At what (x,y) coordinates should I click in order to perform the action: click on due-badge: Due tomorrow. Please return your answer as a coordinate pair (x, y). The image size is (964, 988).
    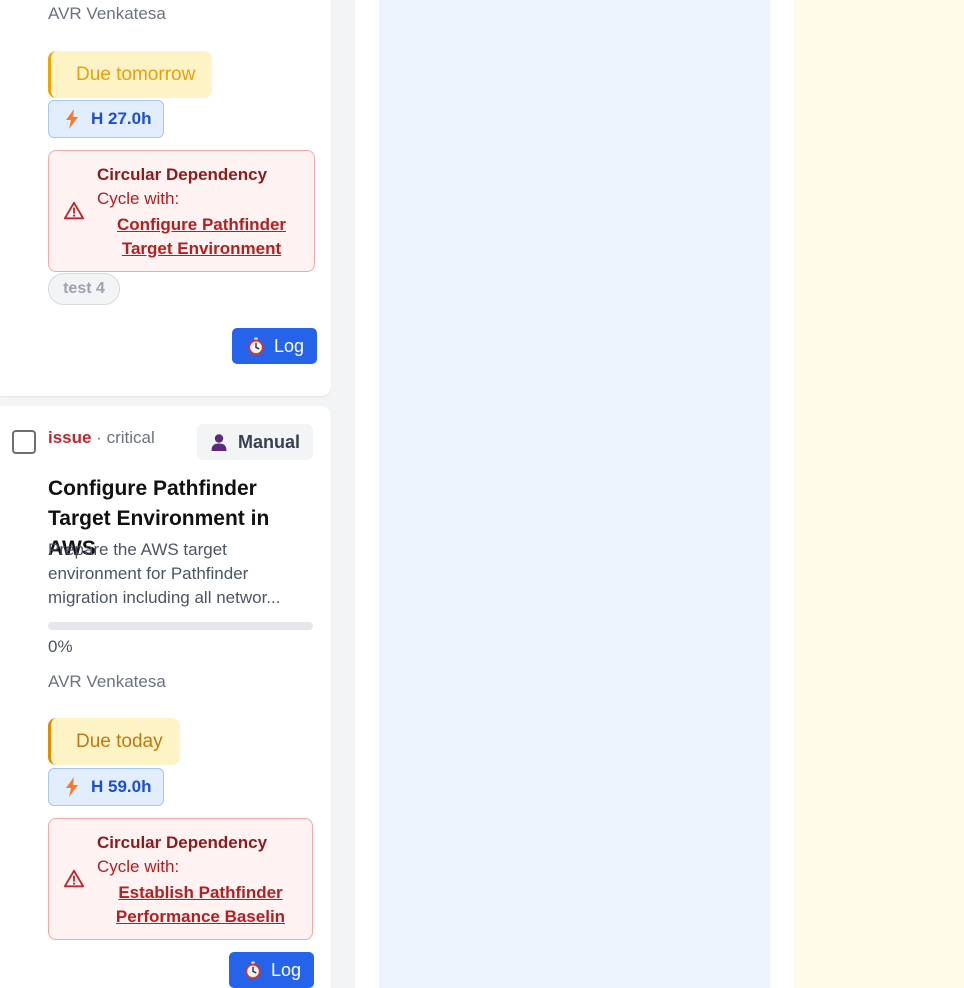
    Looking at the image, I should click on (130, 74).